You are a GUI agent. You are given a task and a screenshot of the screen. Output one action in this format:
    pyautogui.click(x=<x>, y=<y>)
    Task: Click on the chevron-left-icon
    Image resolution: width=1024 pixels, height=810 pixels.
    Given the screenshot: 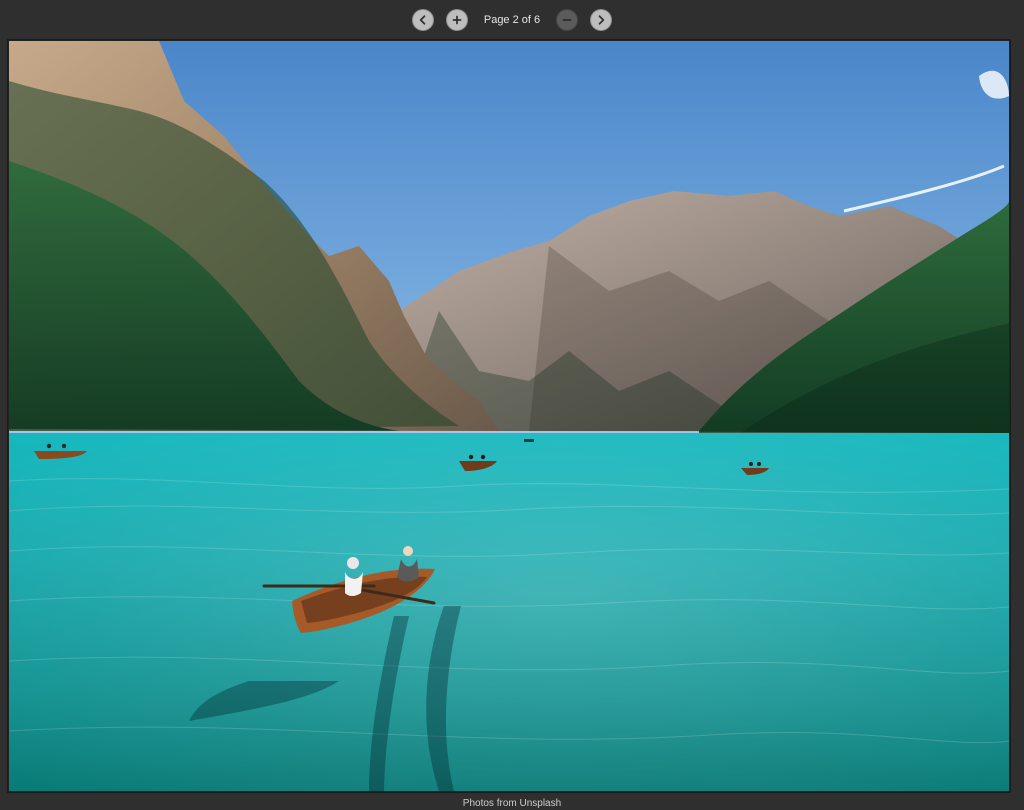 What is the action you would take?
    pyautogui.click(x=422, y=20)
    